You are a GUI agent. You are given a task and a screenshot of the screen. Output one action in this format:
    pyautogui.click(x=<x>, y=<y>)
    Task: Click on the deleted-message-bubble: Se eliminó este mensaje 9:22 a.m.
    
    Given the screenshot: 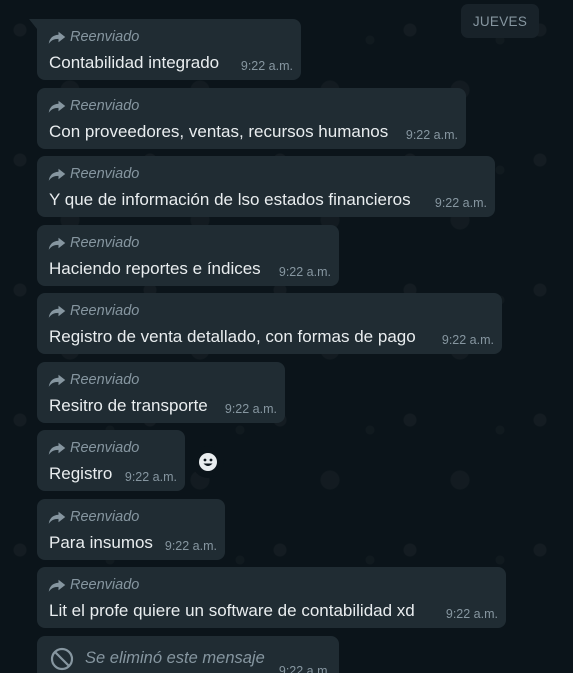 What is the action you would take?
    pyautogui.click(x=188, y=654)
    